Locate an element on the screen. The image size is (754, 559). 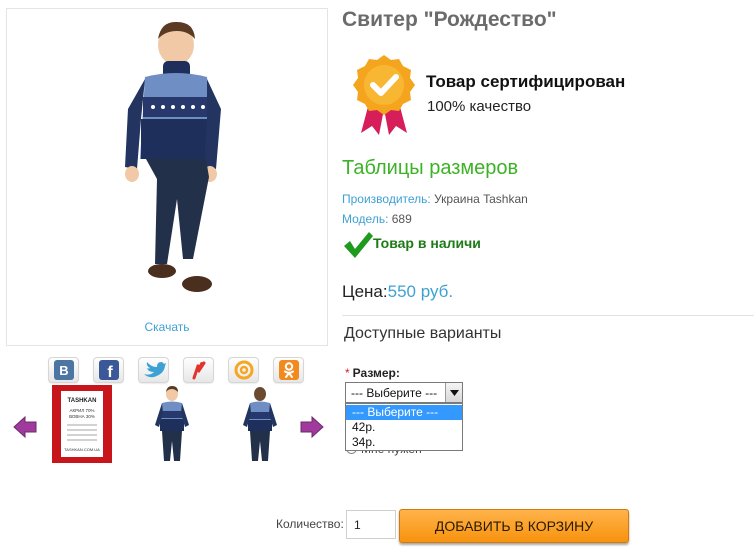
odnoklassniki-share-button is located at coordinates (288, 370).